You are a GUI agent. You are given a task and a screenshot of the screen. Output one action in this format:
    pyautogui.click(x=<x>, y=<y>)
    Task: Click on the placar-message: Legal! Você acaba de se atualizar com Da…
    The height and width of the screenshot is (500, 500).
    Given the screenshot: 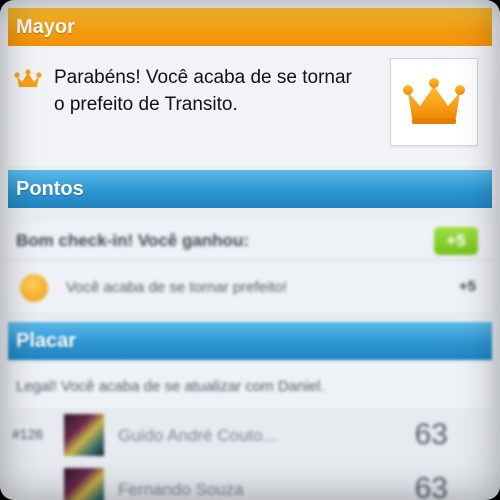 What is the action you would take?
    pyautogui.click(x=250, y=386)
    